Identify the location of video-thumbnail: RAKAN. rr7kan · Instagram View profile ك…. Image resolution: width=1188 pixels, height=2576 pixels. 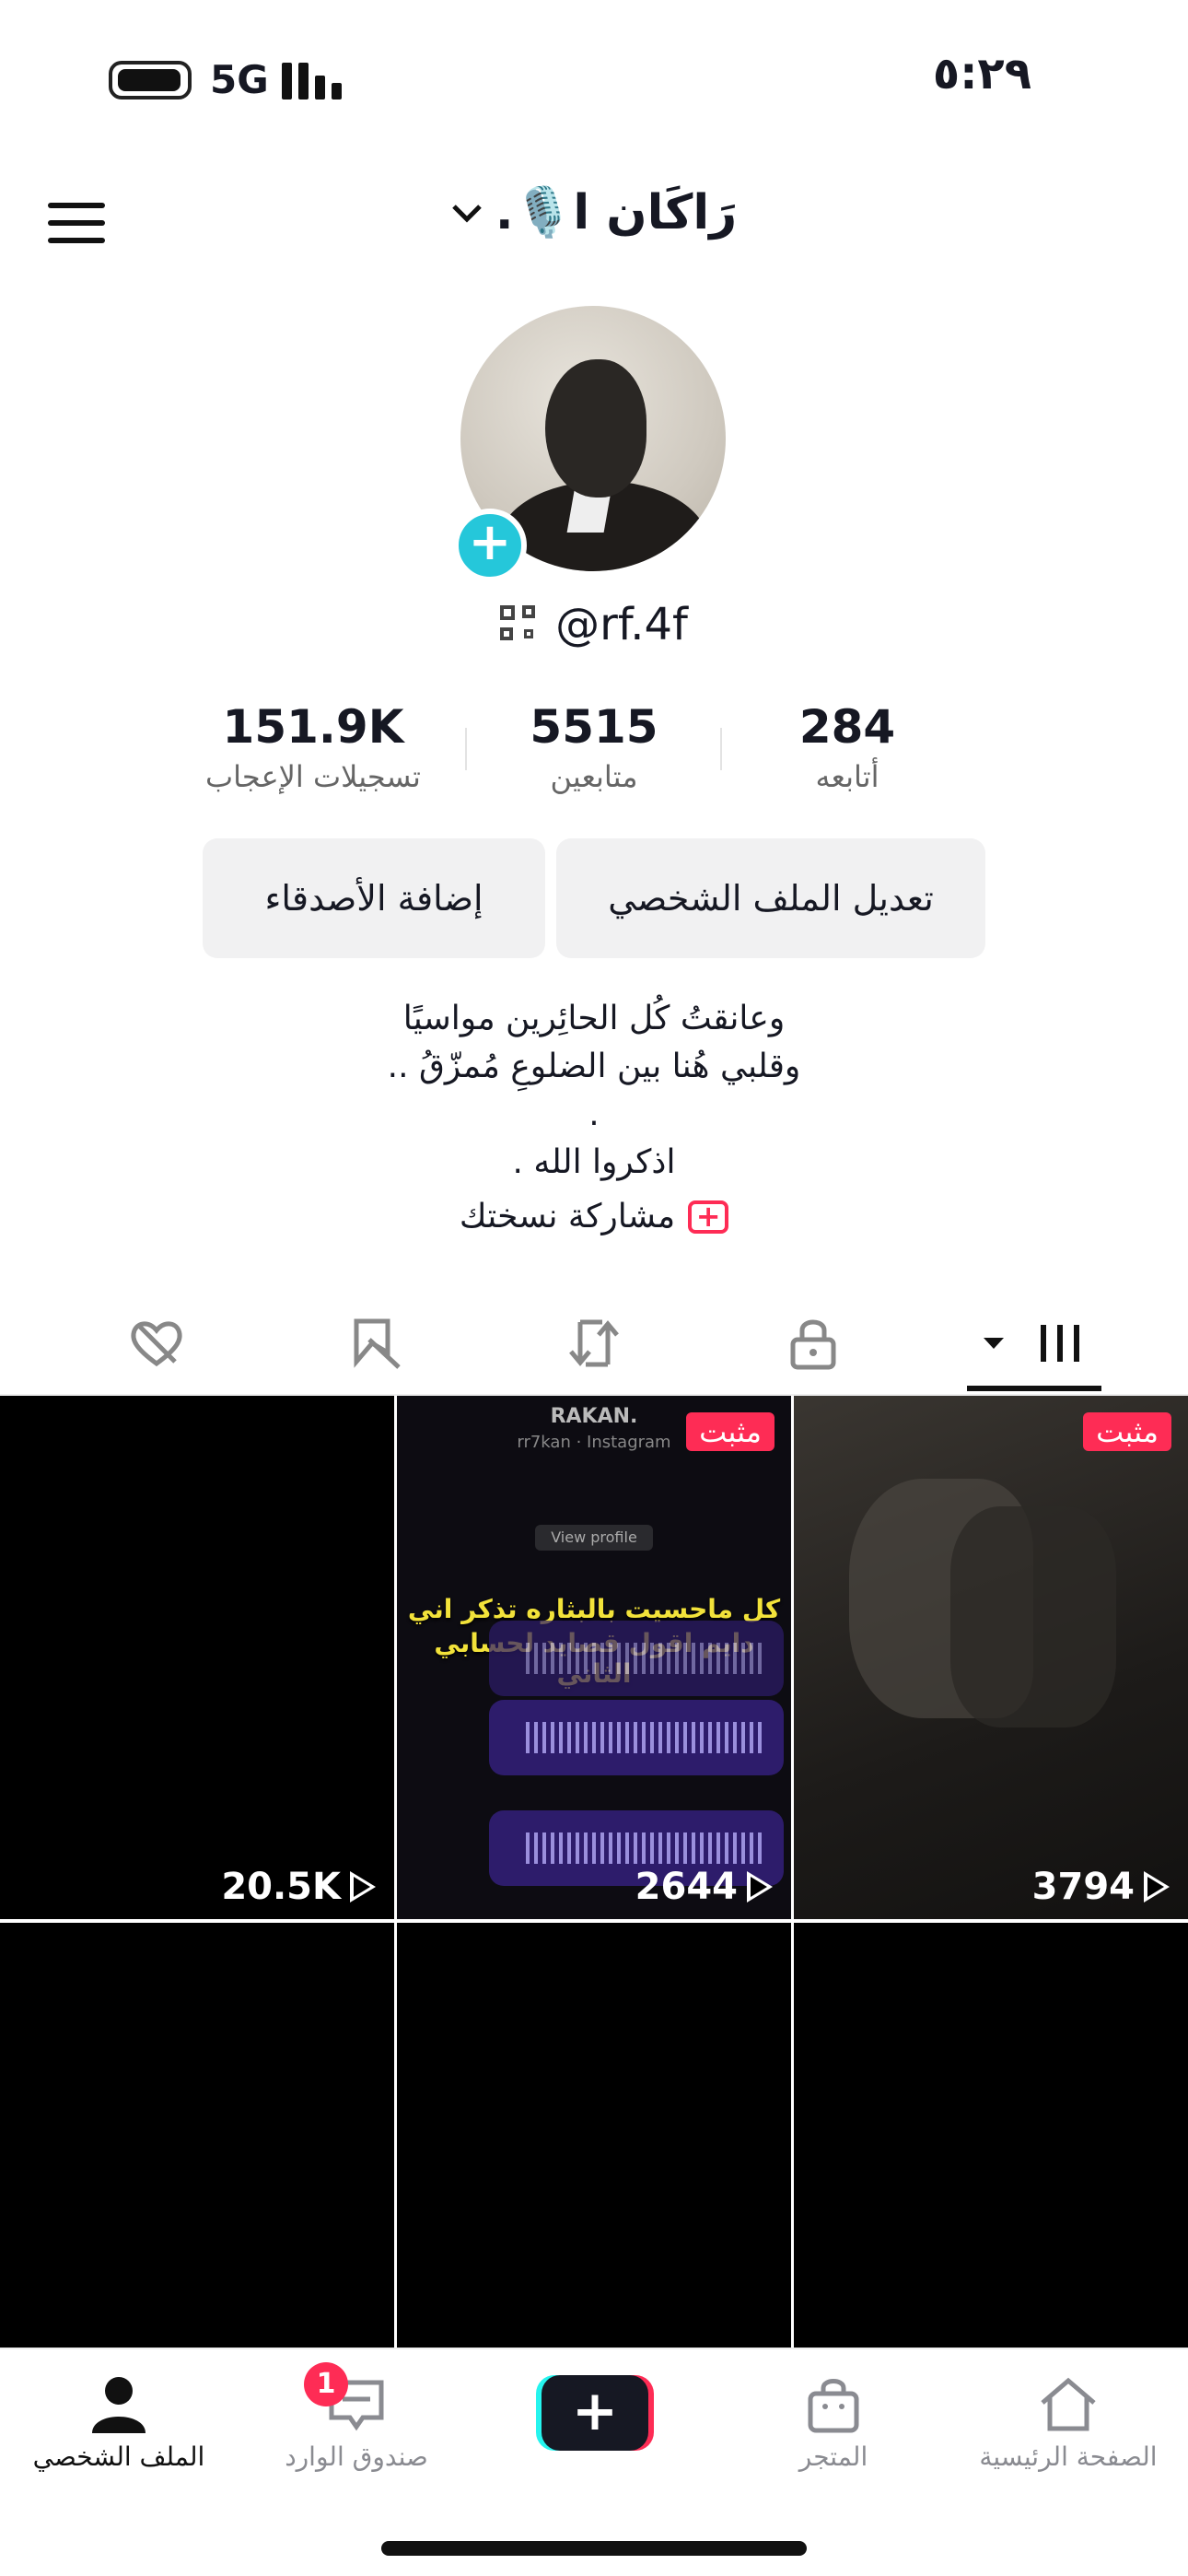
(594, 1657).